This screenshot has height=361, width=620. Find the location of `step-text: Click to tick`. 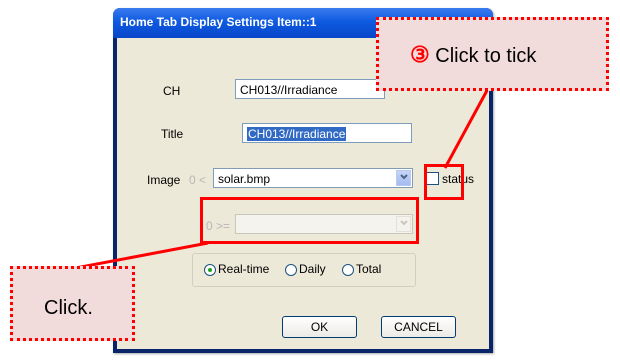

step-text: Click to tick is located at coordinates (486, 56).